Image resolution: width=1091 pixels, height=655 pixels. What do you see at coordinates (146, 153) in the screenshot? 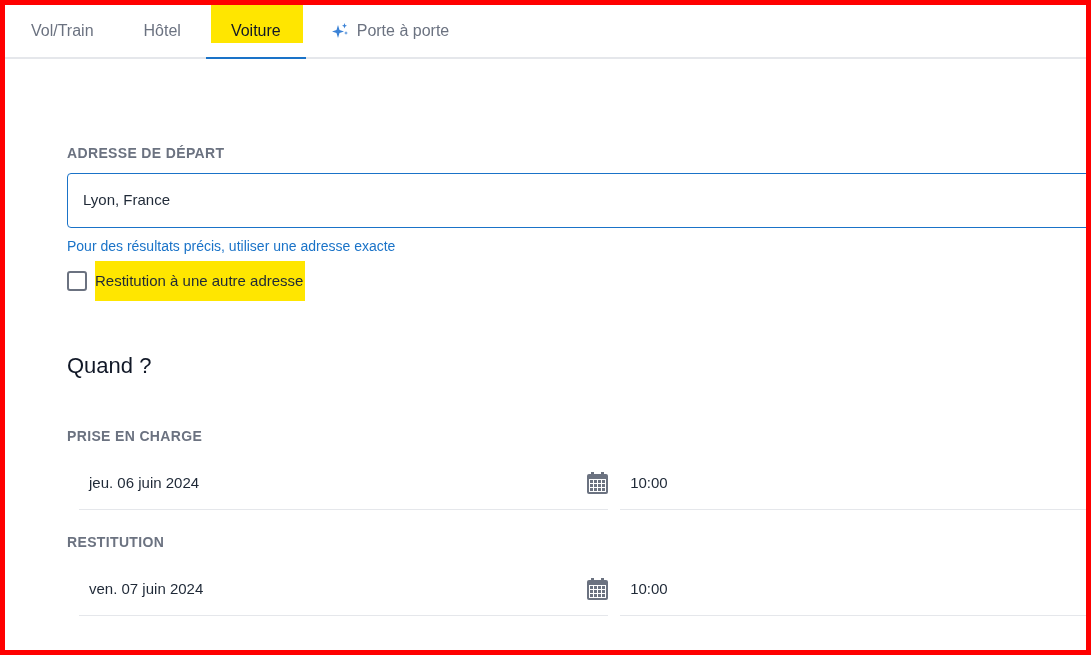
I see `field-label: ADRESSE DE DÉPART` at bounding box center [146, 153].